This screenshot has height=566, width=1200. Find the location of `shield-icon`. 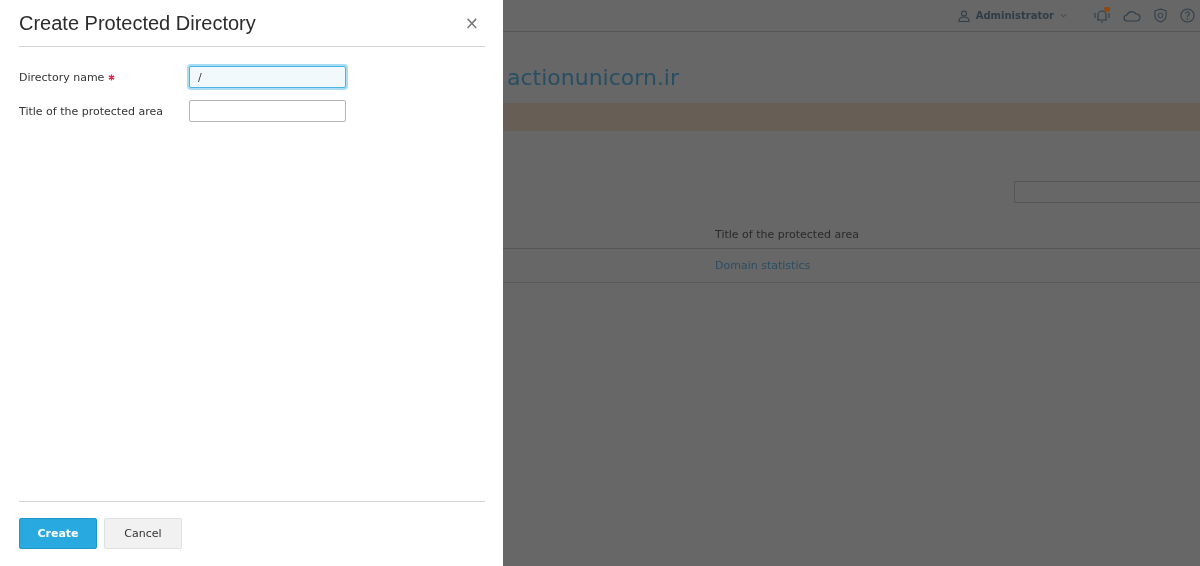

shield-icon is located at coordinates (1160, 15).